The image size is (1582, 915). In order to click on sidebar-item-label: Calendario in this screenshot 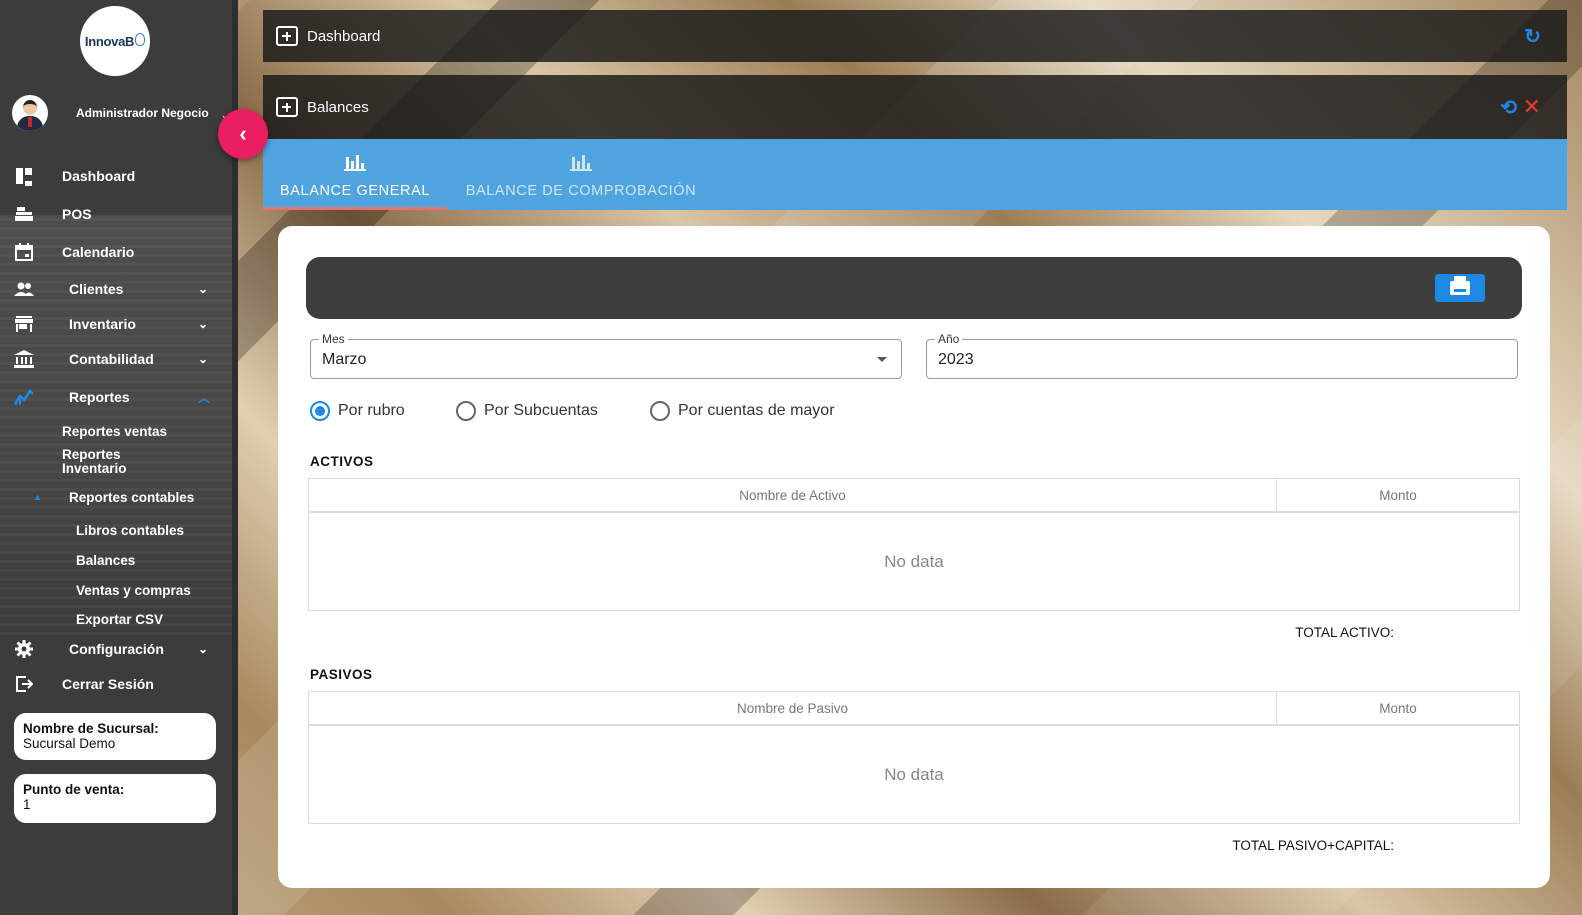, I will do `click(98, 252)`.